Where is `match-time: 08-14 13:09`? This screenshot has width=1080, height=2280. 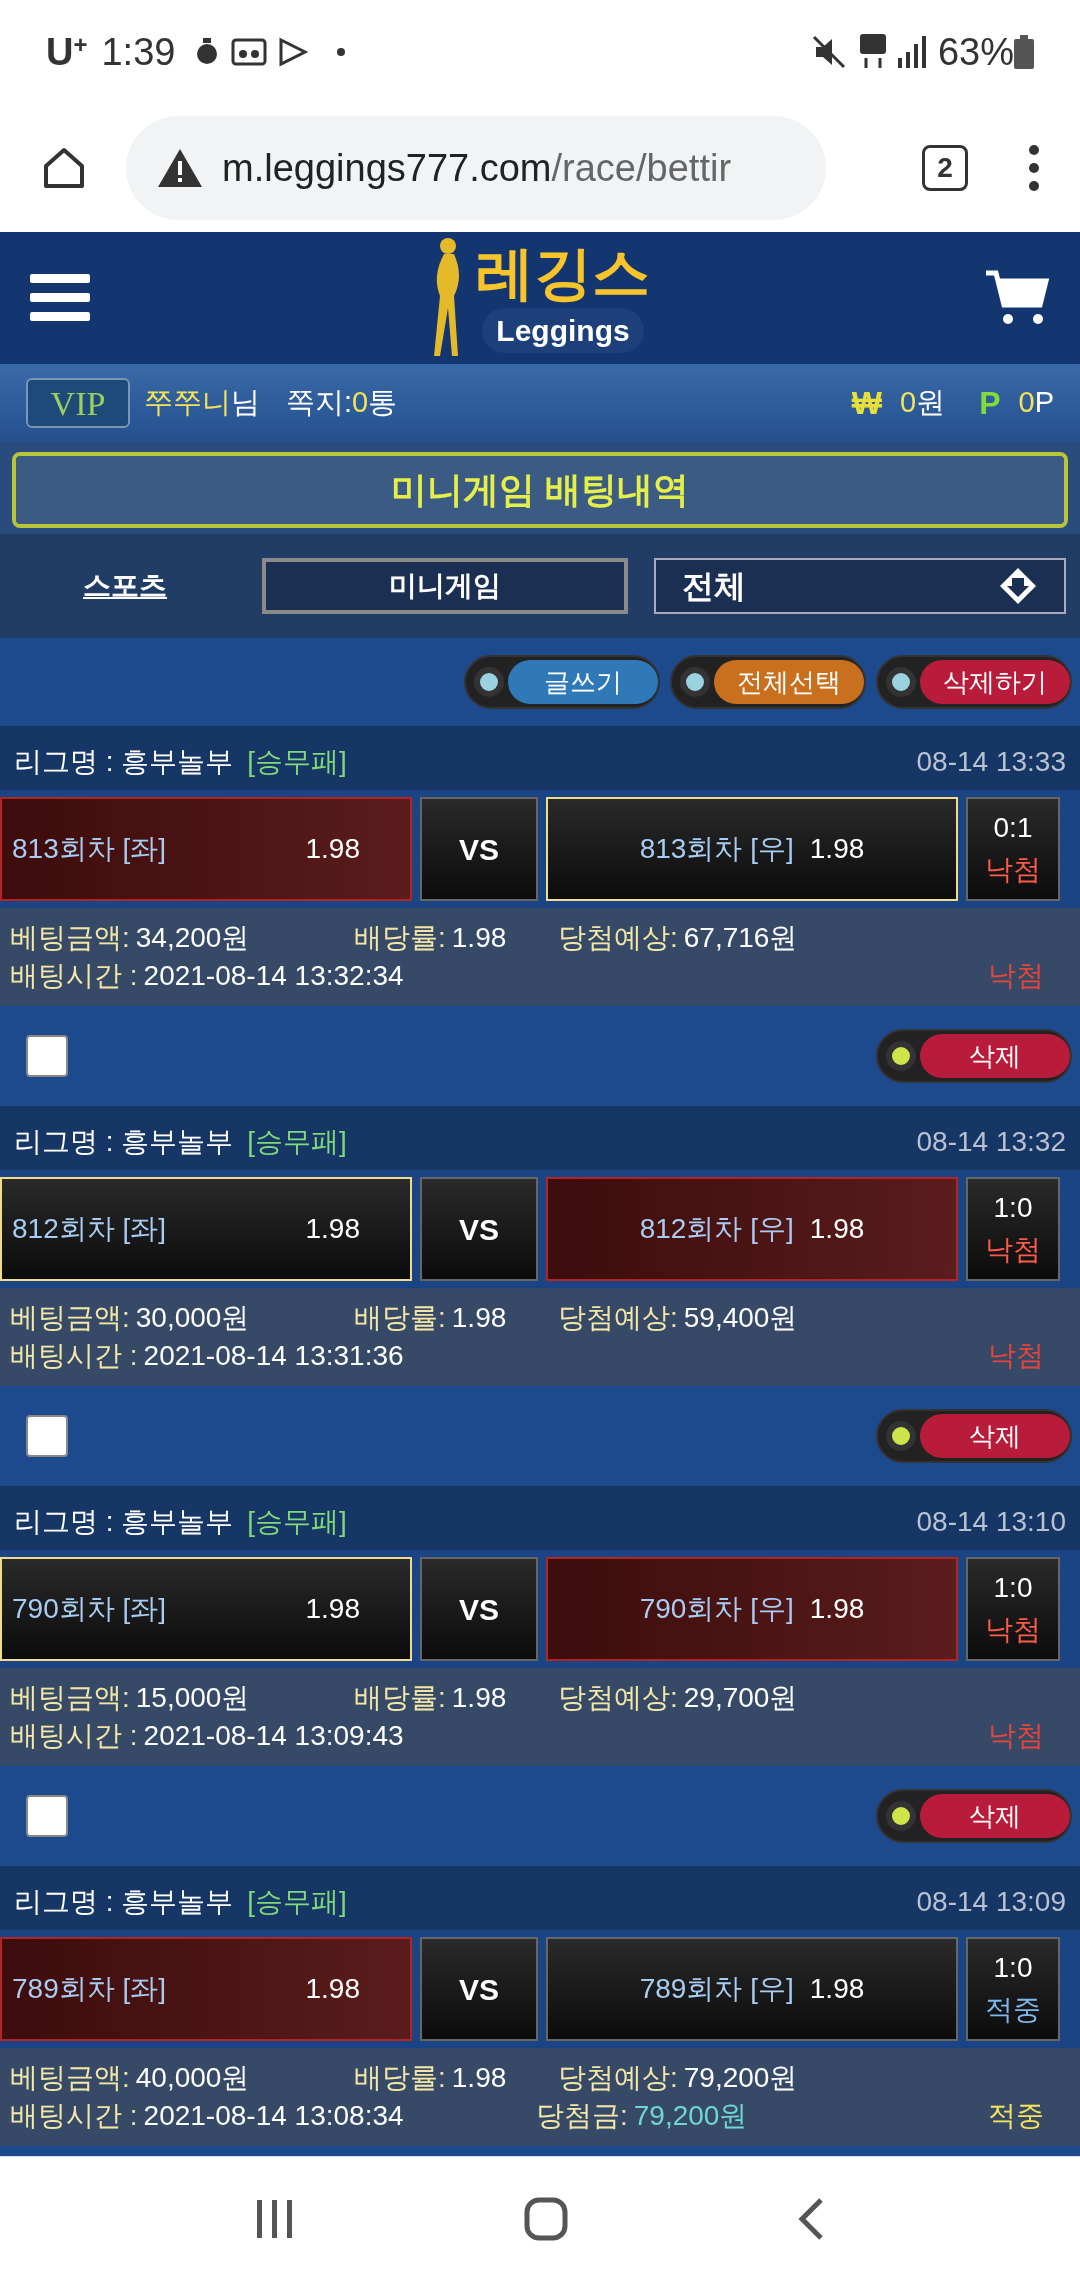 match-time: 08-14 13:09 is located at coordinates (991, 1902).